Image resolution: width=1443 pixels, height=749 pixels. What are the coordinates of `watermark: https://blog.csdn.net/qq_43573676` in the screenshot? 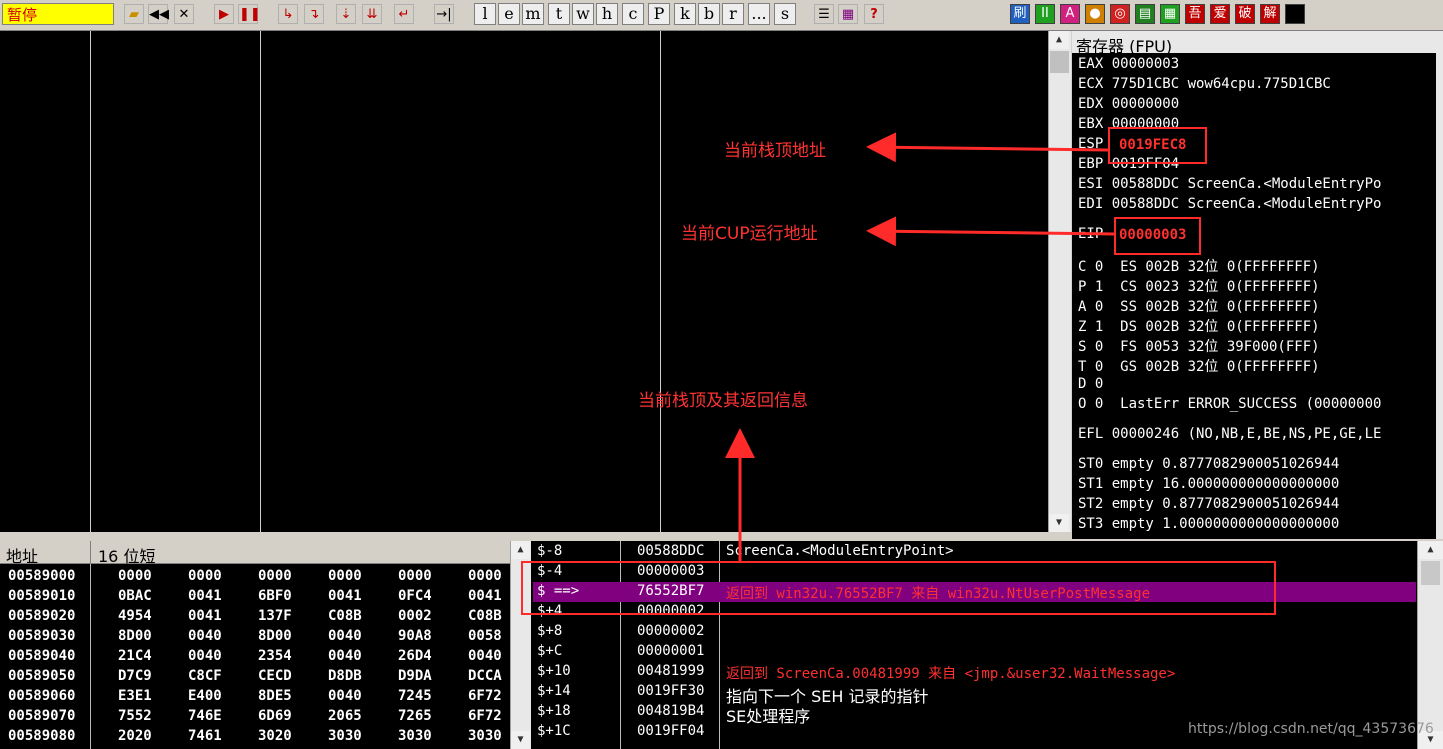 It's located at (1311, 729).